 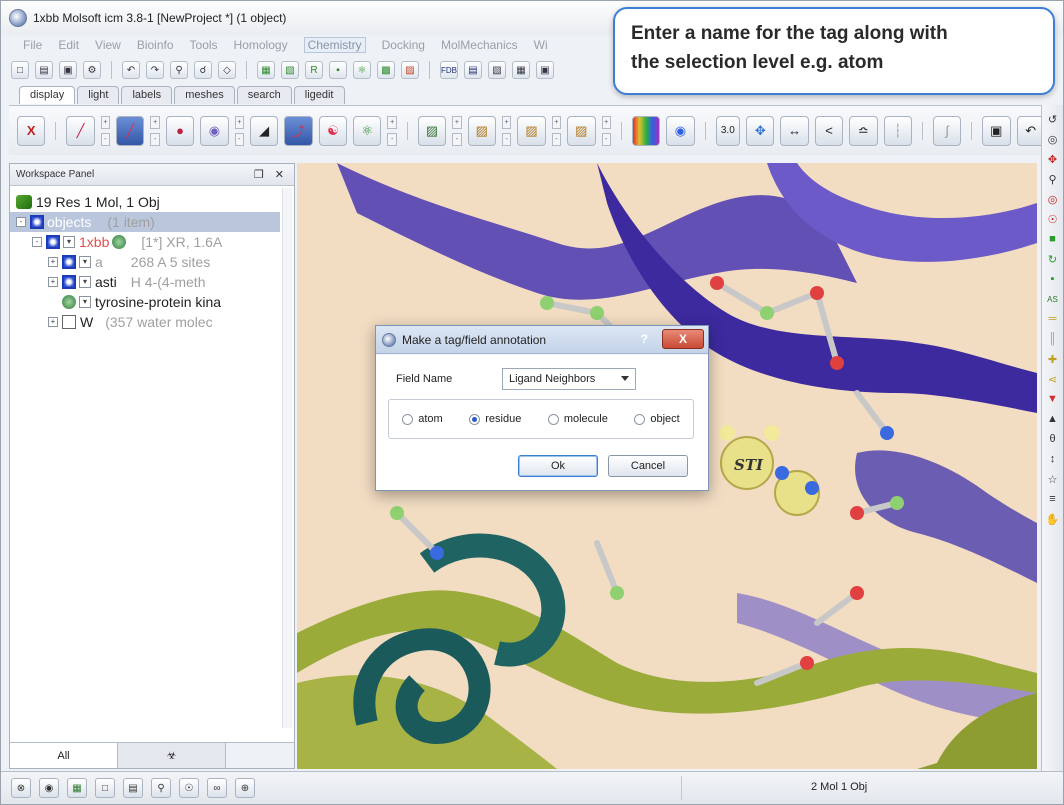 I want to click on clip-icon: ∫, so click(x=947, y=130).